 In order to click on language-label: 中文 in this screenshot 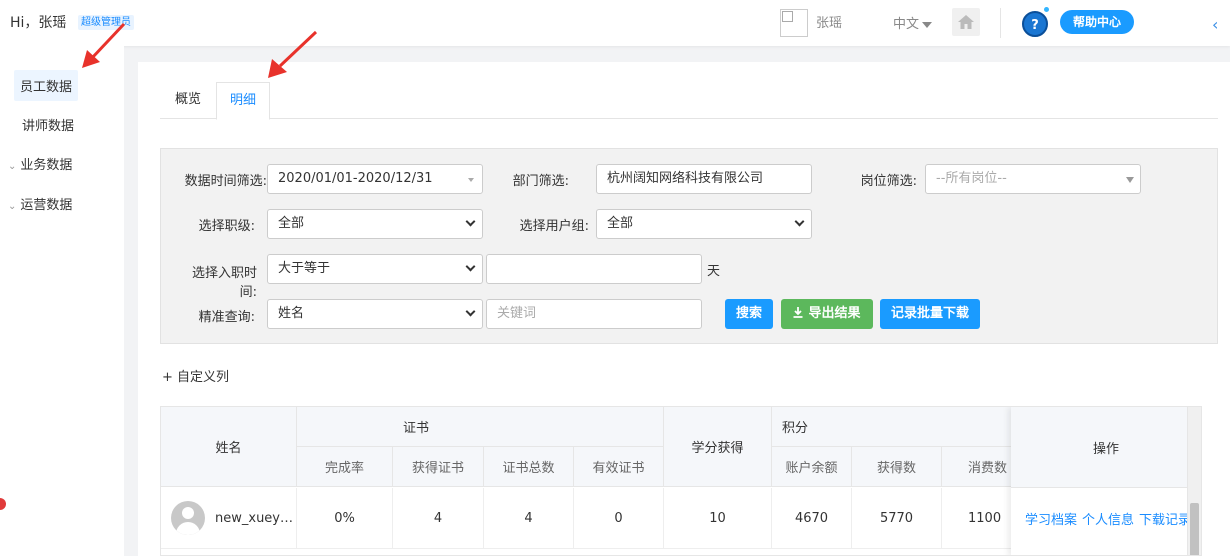, I will do `click(906, 24)`.